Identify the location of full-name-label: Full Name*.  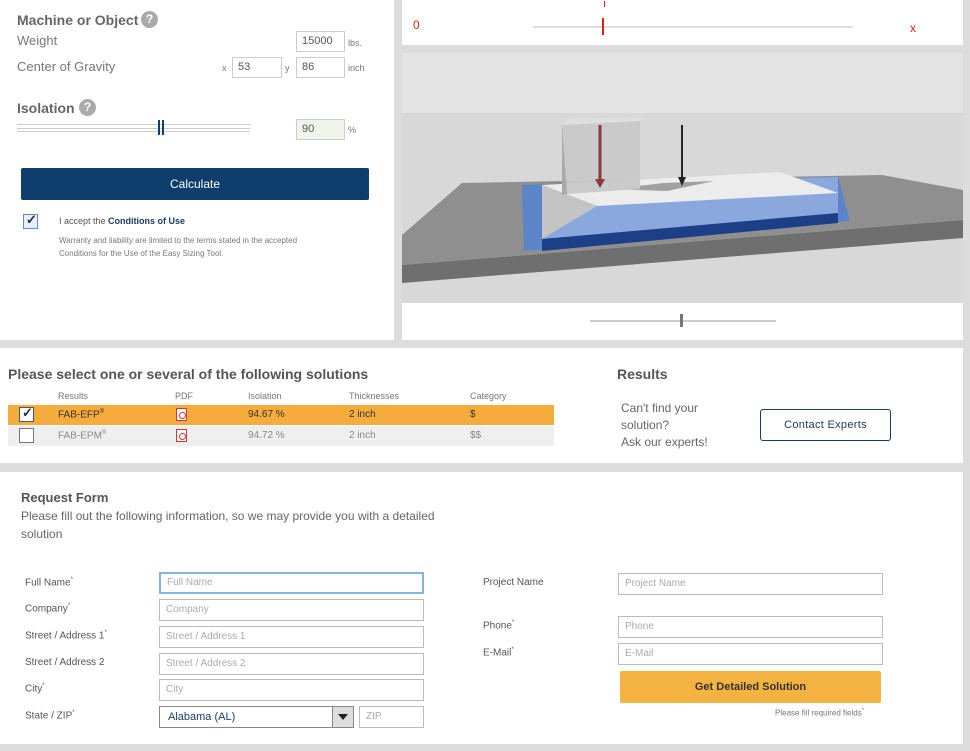
(49, 582).